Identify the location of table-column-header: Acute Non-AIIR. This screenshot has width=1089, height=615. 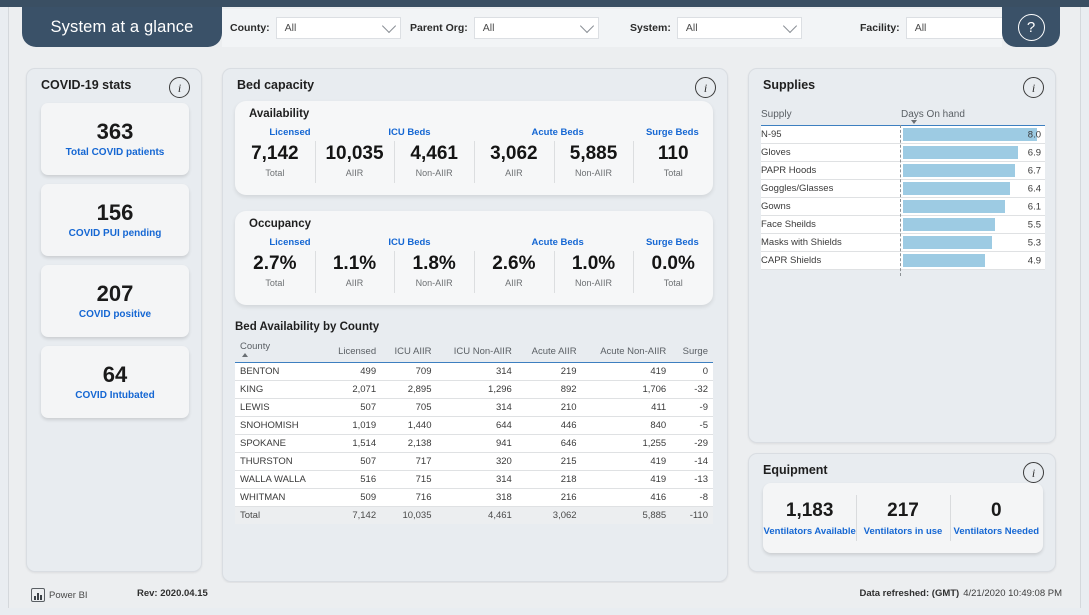
(626, 351).